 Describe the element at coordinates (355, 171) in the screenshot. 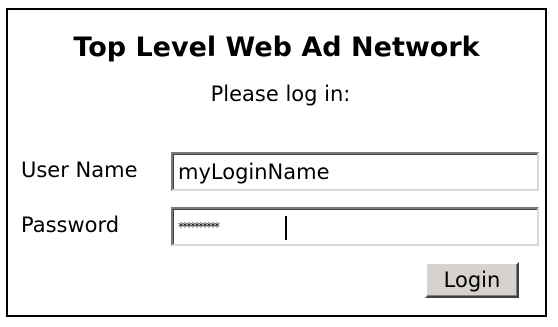

I see `username-field` at that location.